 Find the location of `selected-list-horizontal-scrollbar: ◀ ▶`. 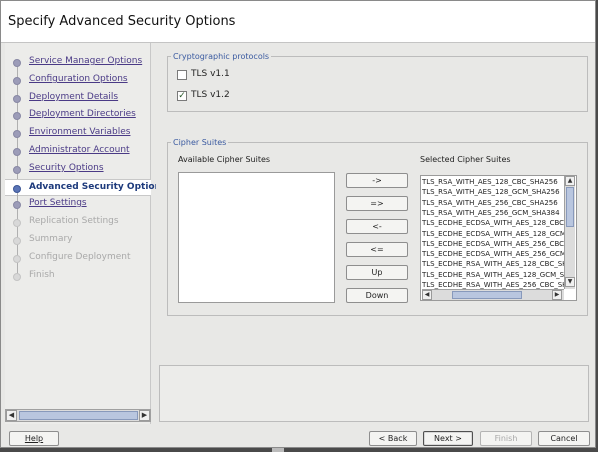

selected-list-horizontal-scrollbar: ◀ ▶ is located at coordinates (493, 294).